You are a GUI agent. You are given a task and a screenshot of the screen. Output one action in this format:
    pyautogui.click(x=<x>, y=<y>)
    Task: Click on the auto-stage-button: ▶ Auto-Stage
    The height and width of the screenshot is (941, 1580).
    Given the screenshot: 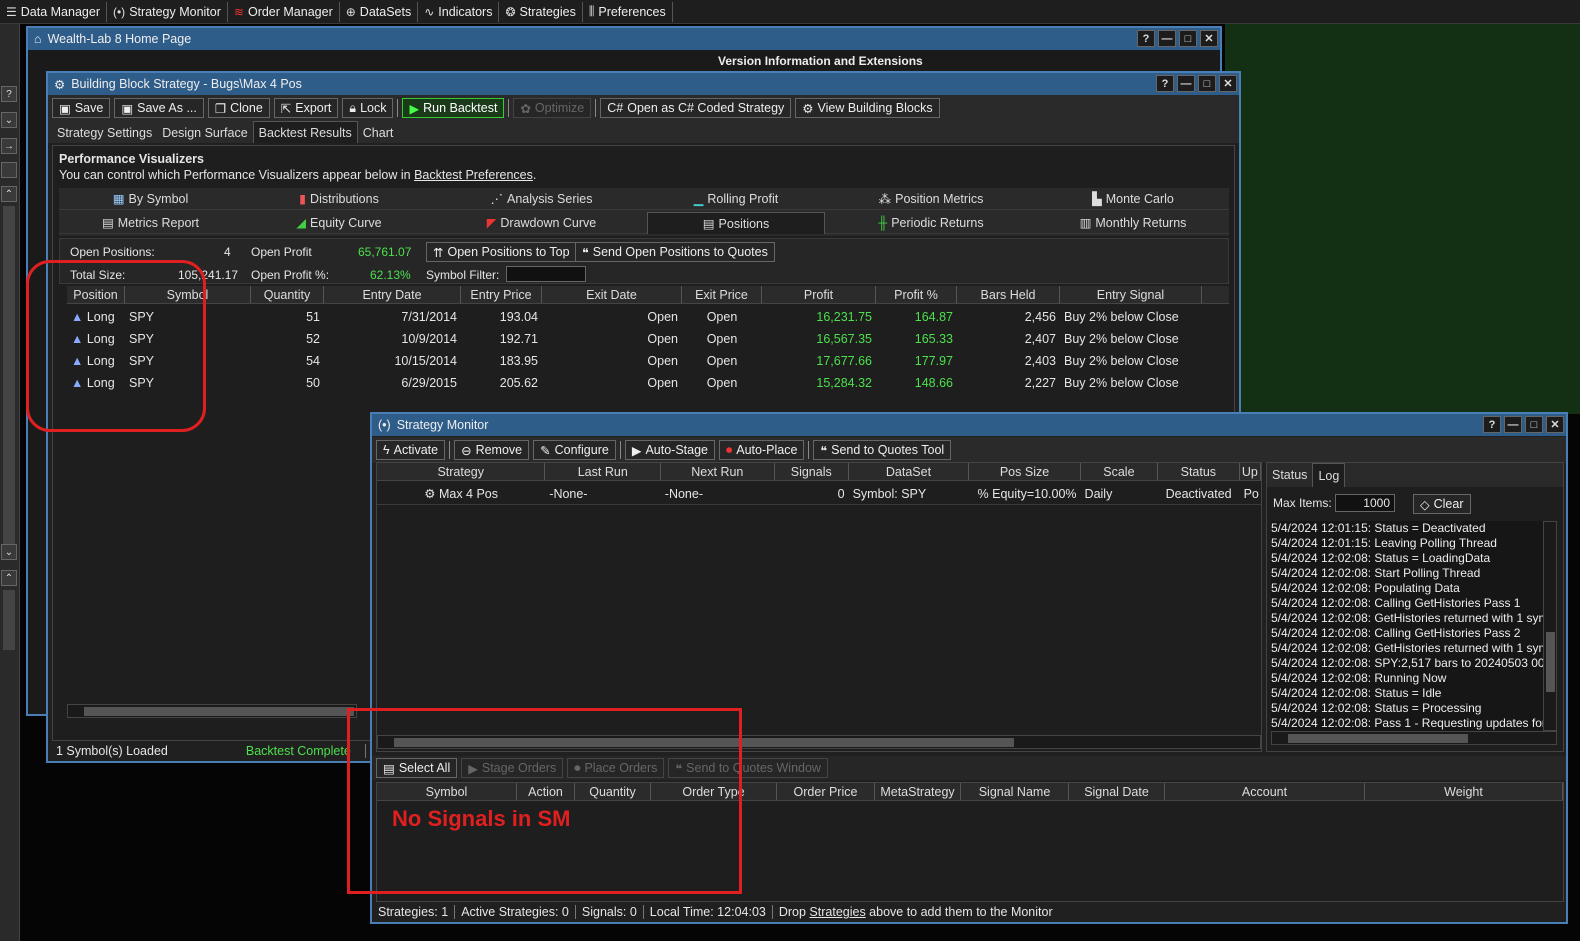 What is the action you would take?
    pyautogui.click(x=669, y=450)
    